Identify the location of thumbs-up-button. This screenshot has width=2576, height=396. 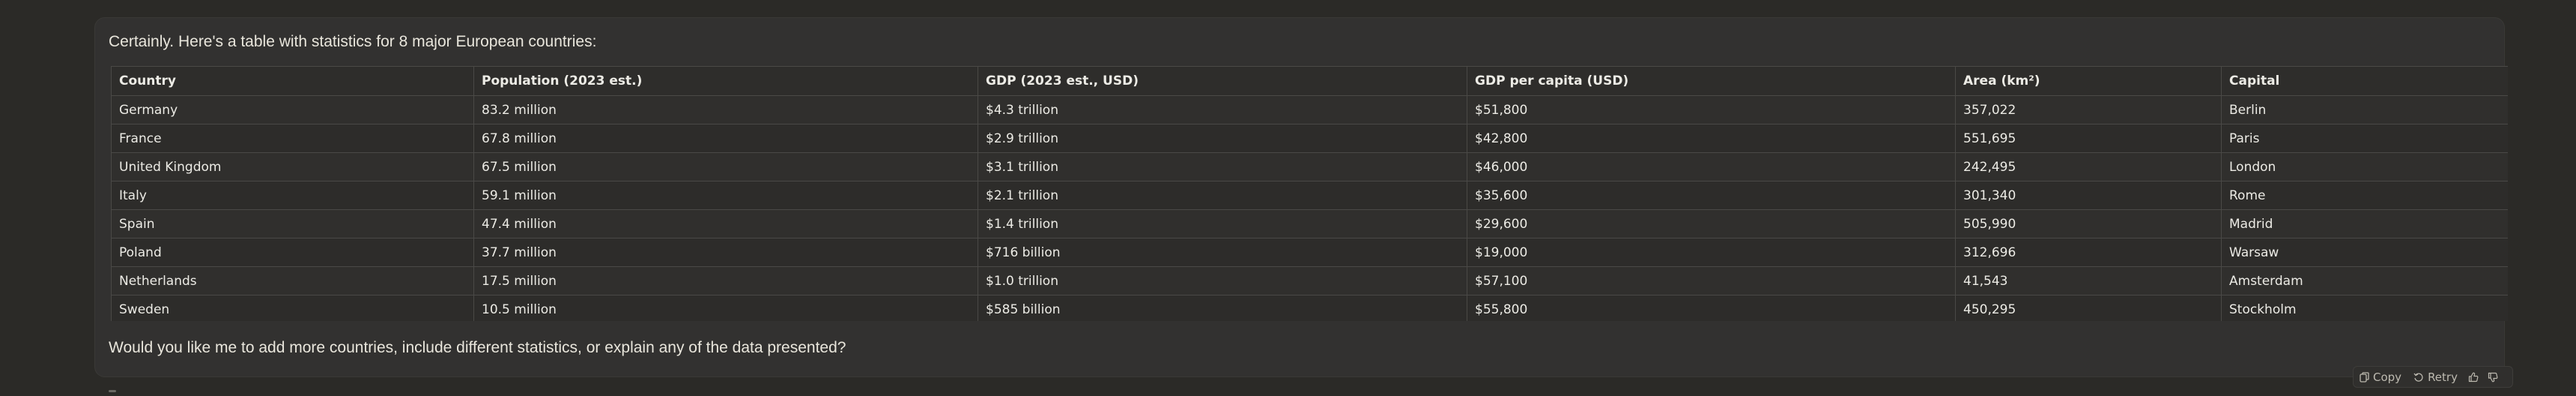
(2473, 377).